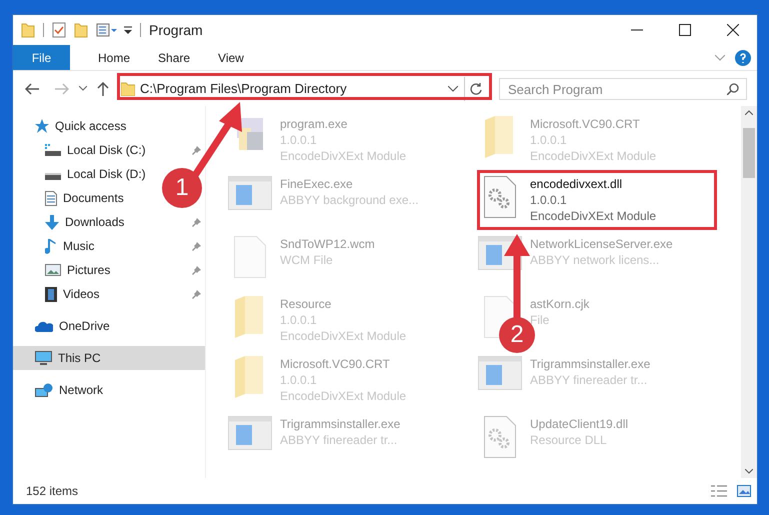  Describe the element at coordinates (43, 358) in the screenshot. I see `monitor-icon` at that location.